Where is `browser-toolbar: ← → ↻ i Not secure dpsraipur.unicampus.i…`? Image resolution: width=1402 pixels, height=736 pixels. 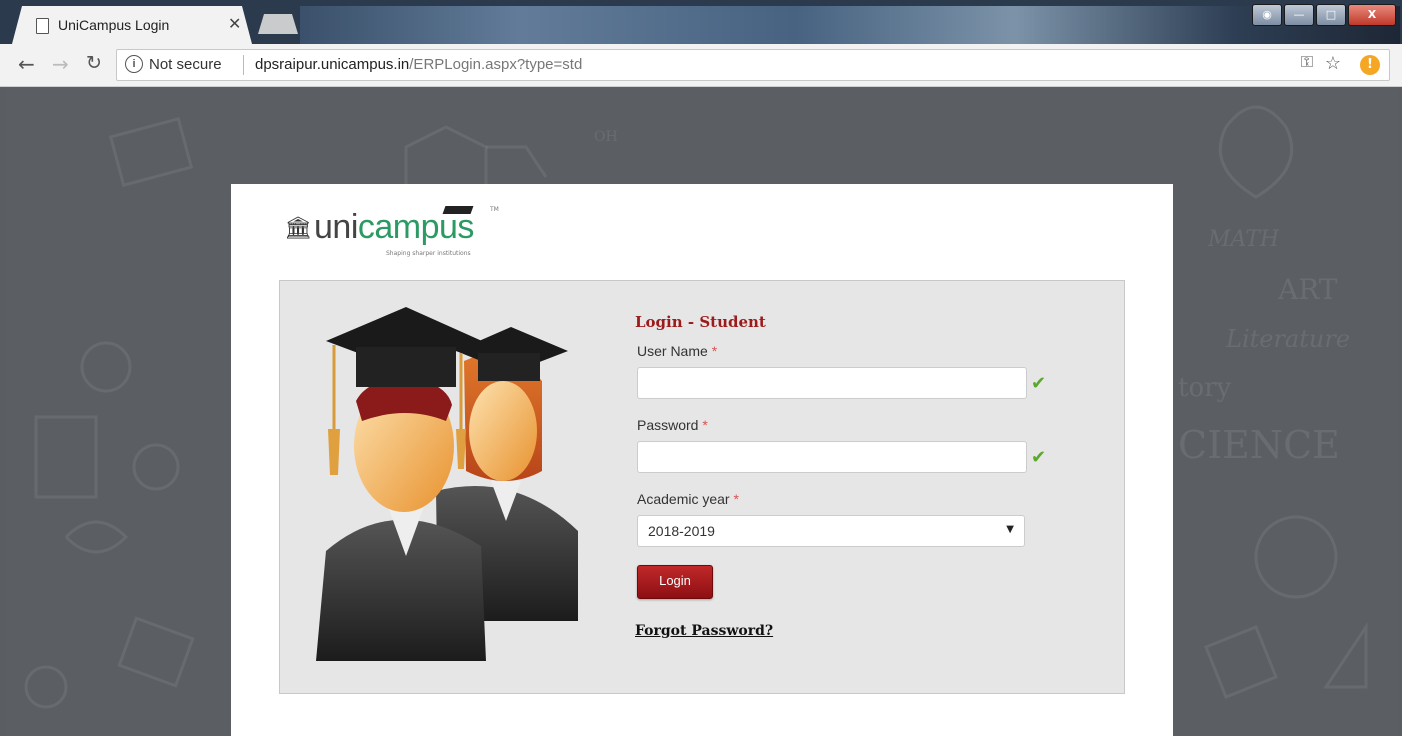
browser-toolbar: ← → ↻ i Not secure dpsraipur.unicampus.i… is located at coordinates (701, 65).